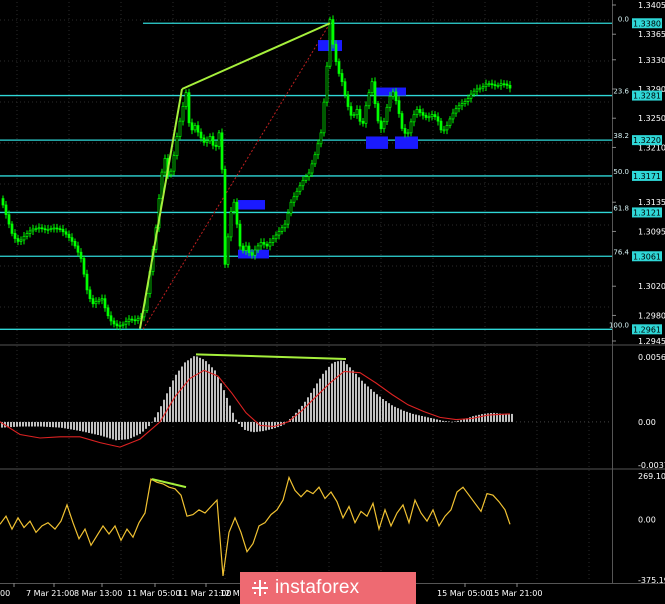 The height and width of the screenshot is (604, 665). I want to click on cci-tick-label: 269.105, so click(651, 476).